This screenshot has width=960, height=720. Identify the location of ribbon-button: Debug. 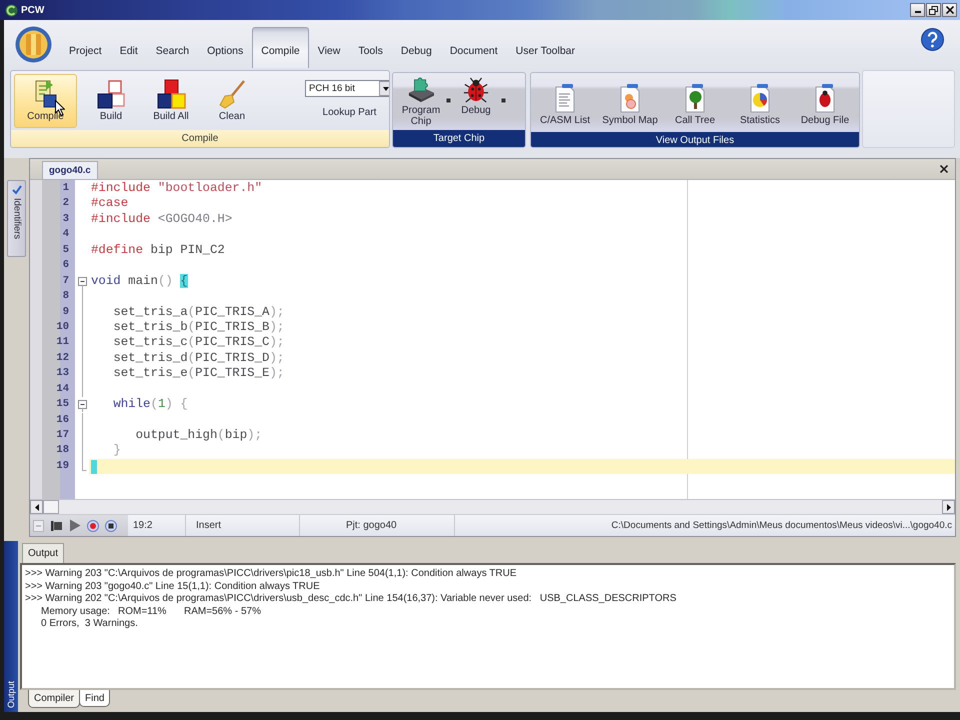
(476, 102).